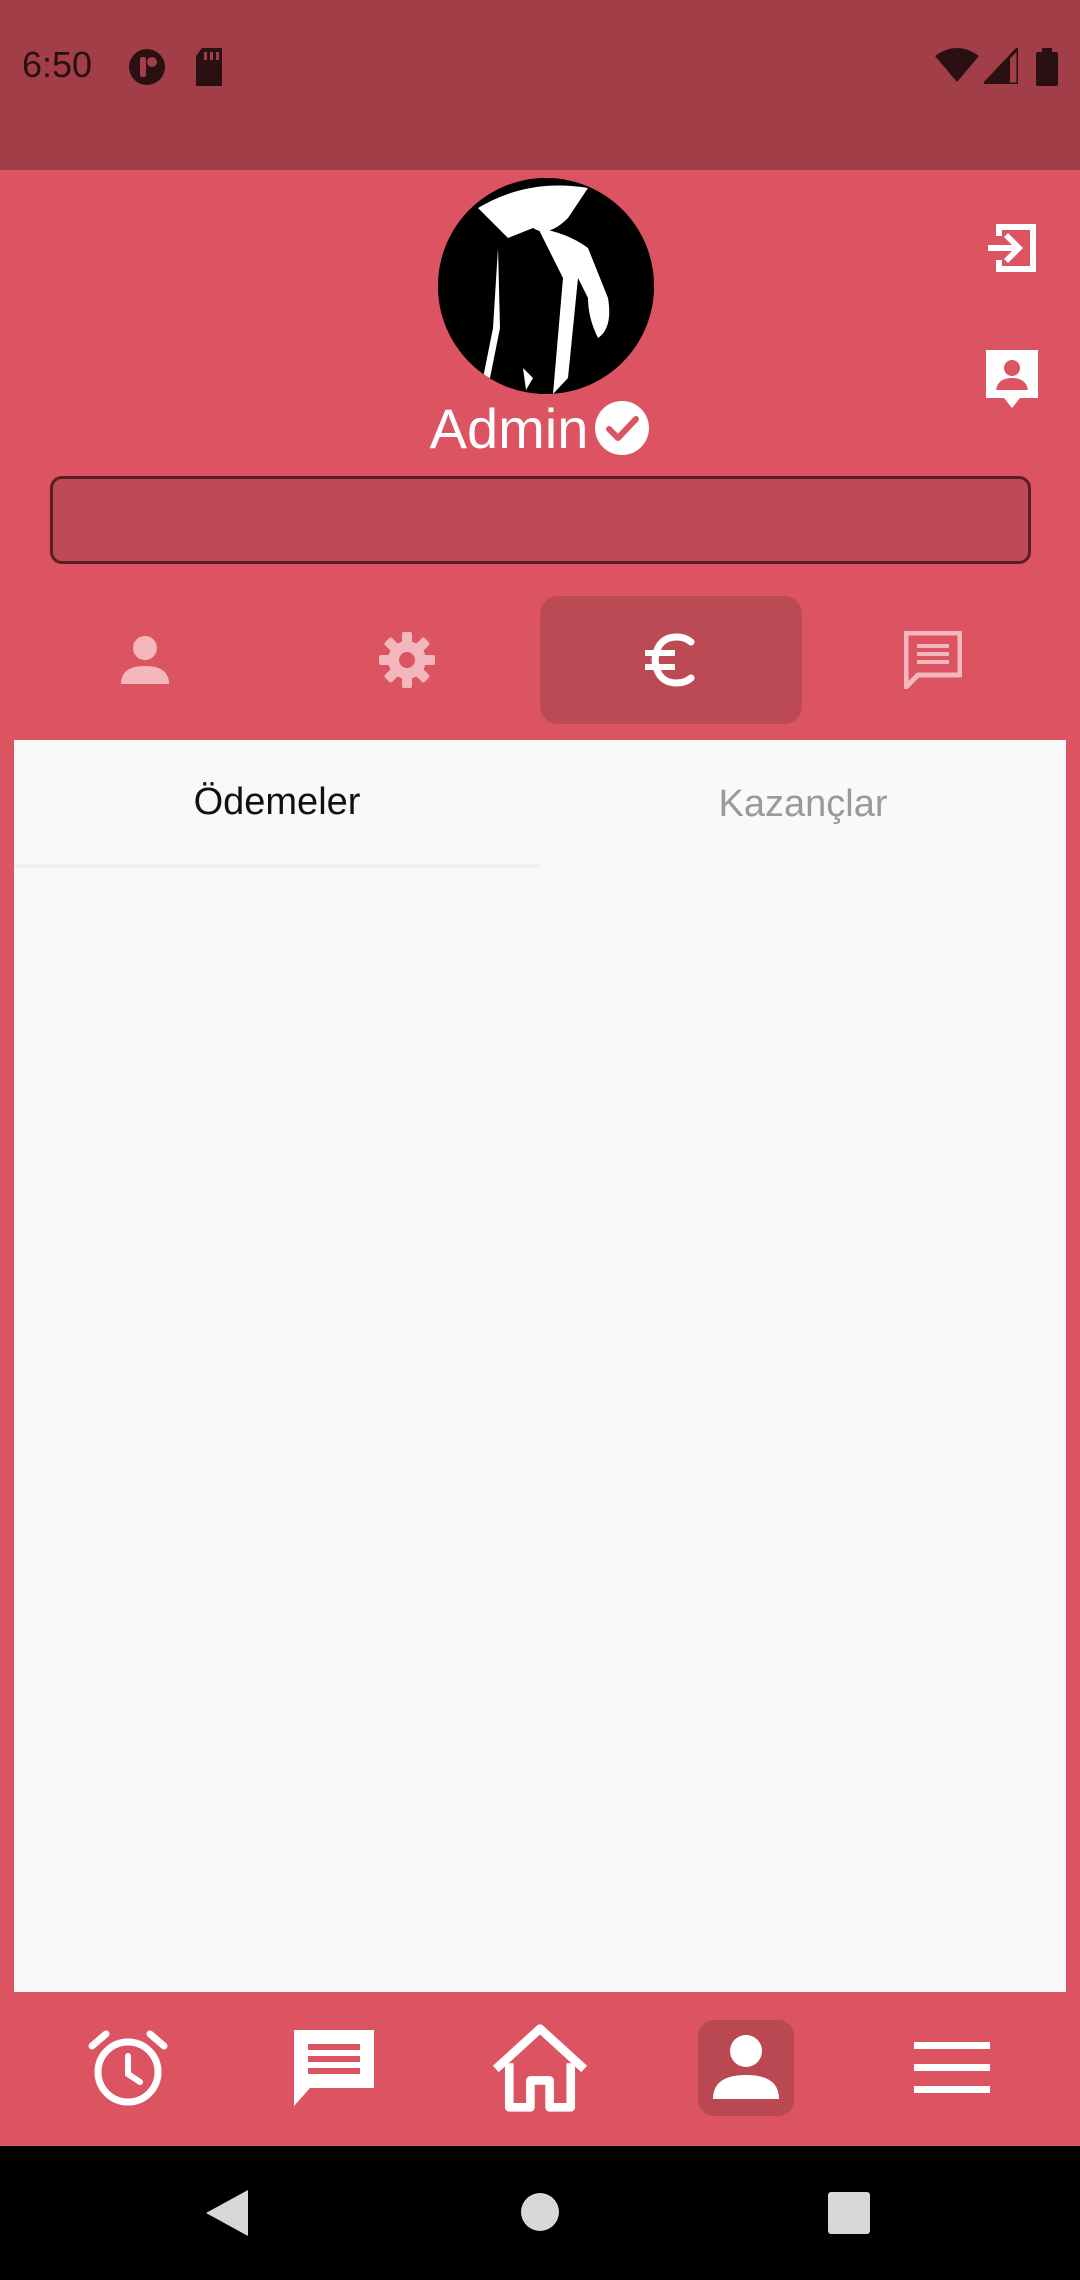  I want to click on tab-messages, so click(933, 660).